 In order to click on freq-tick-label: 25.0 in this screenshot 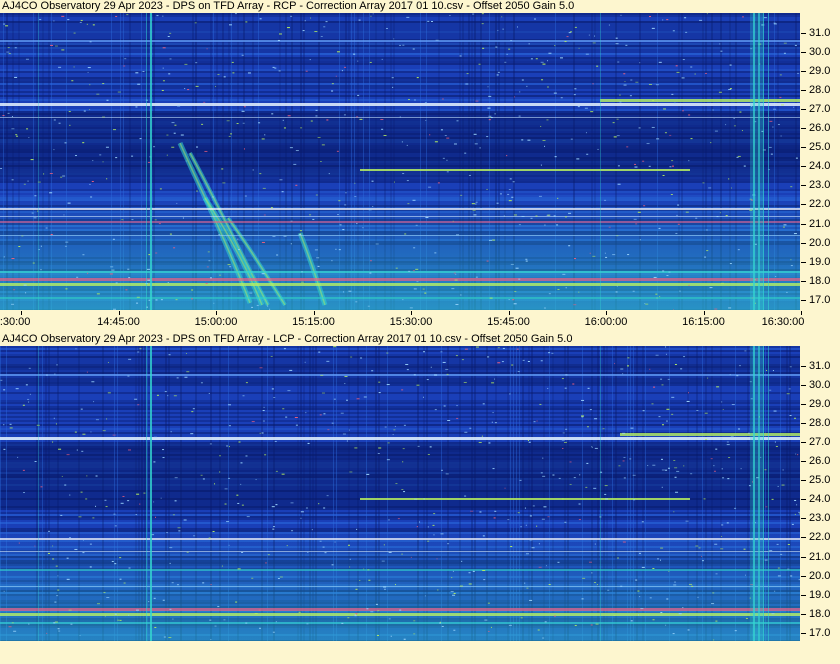, I will do `click(820, 147)`.